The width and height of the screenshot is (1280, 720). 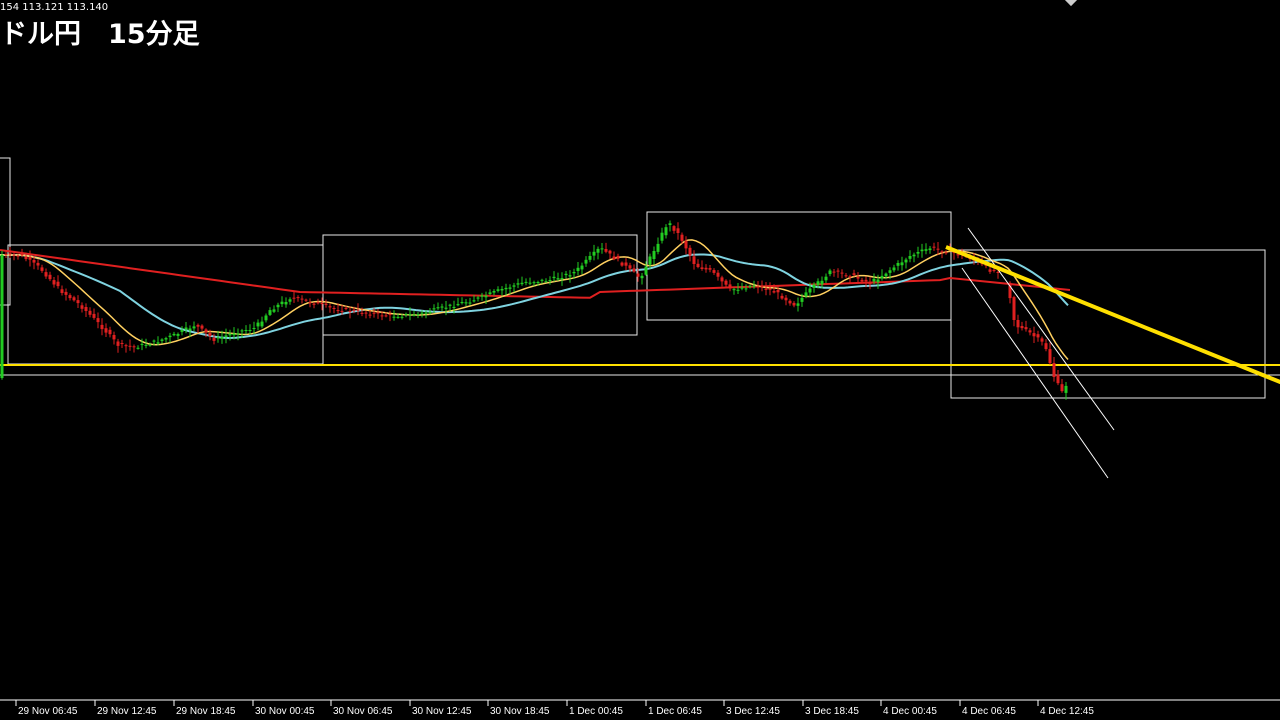 What do you see at coordinates (1035, 373) in the screenshot?
I see `channel-lower` at bounding box center [1035, 373].